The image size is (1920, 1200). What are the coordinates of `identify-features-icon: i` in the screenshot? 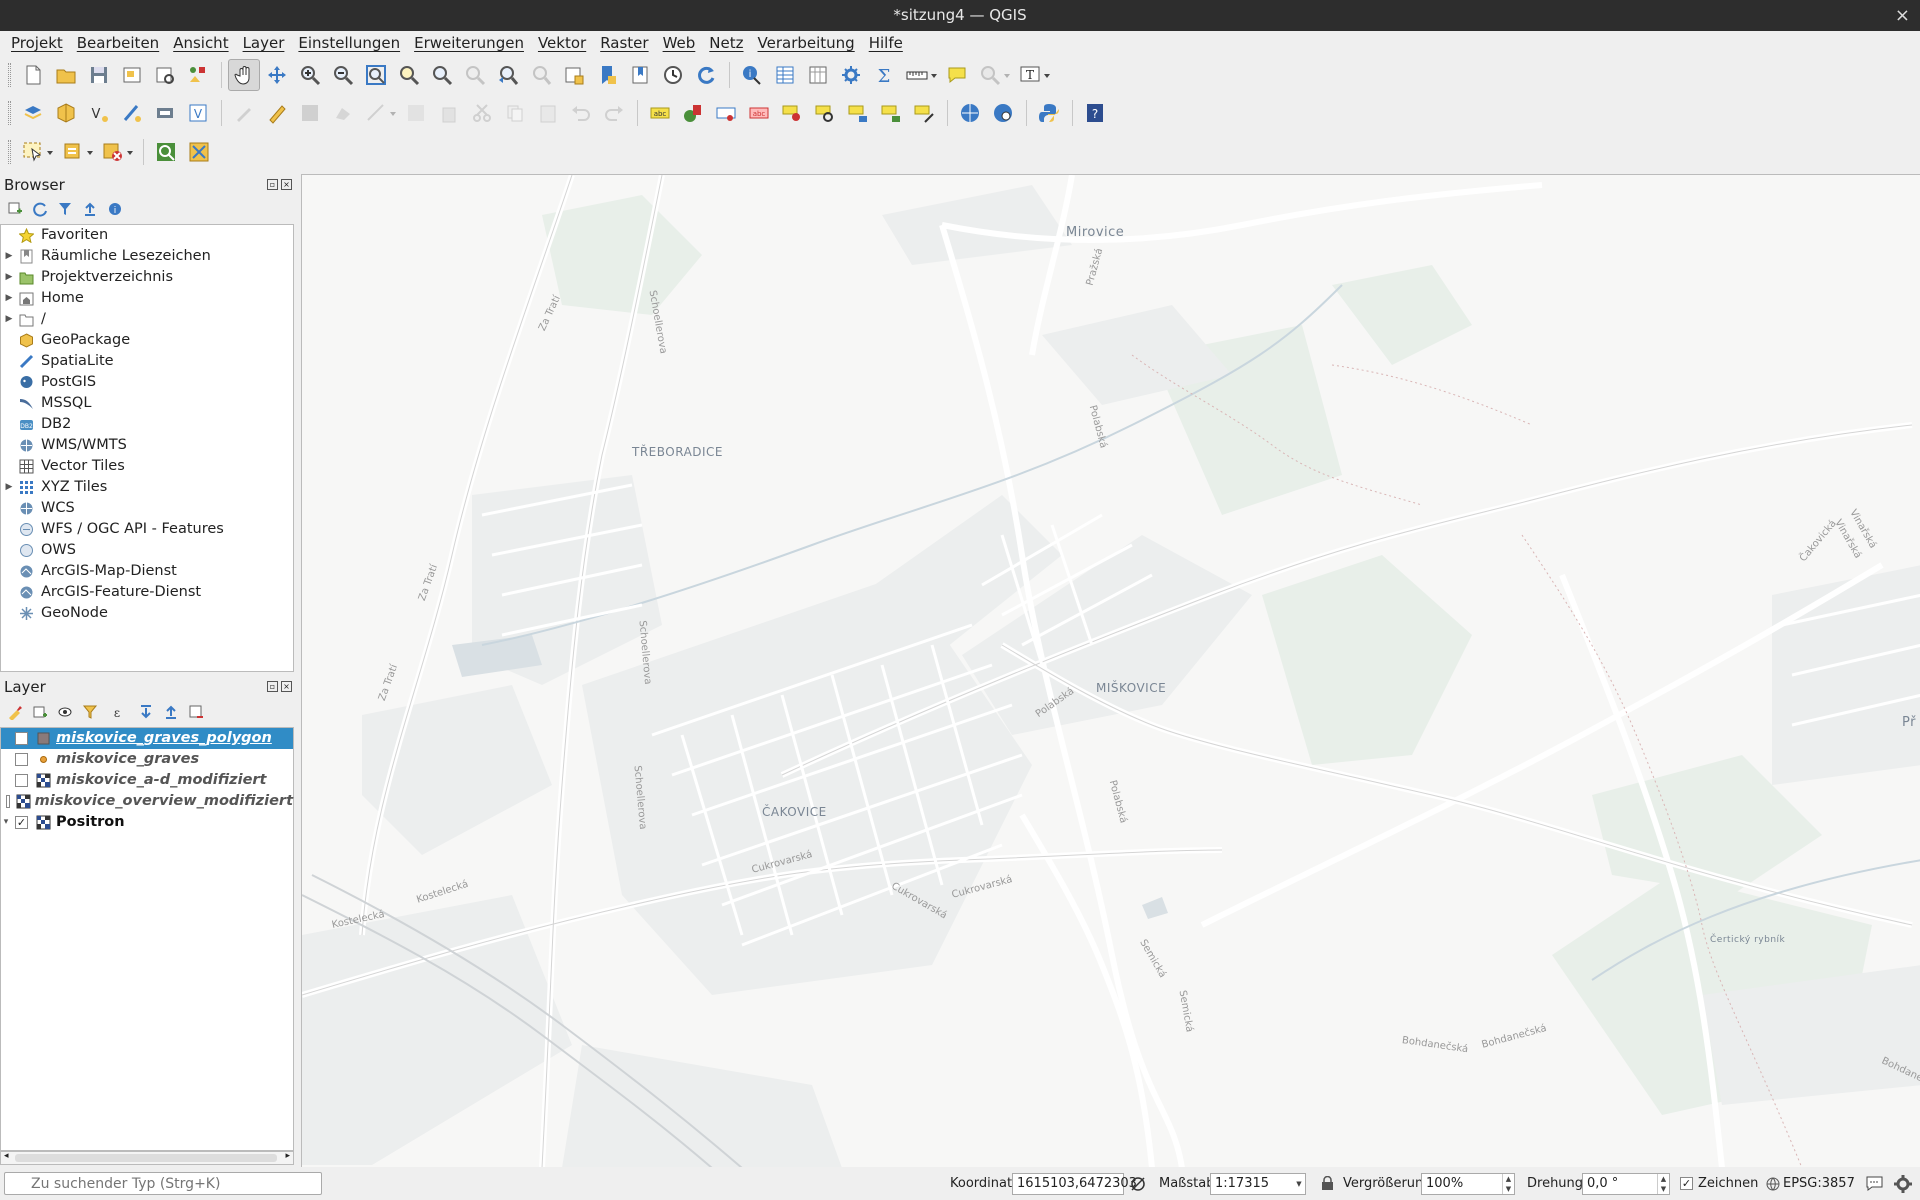 It's located at (752, 75).